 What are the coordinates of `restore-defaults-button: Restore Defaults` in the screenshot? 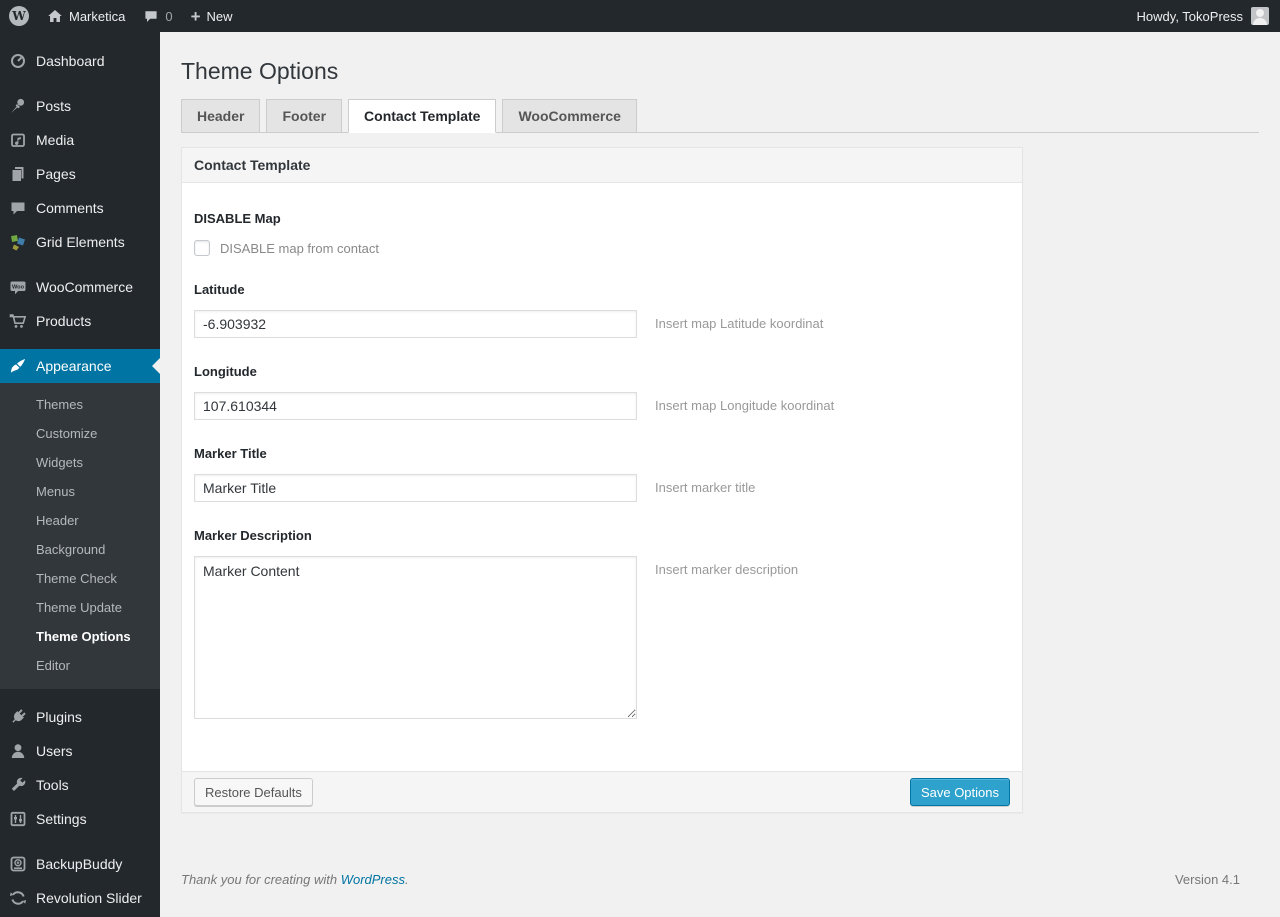 It's located at (253, 792).